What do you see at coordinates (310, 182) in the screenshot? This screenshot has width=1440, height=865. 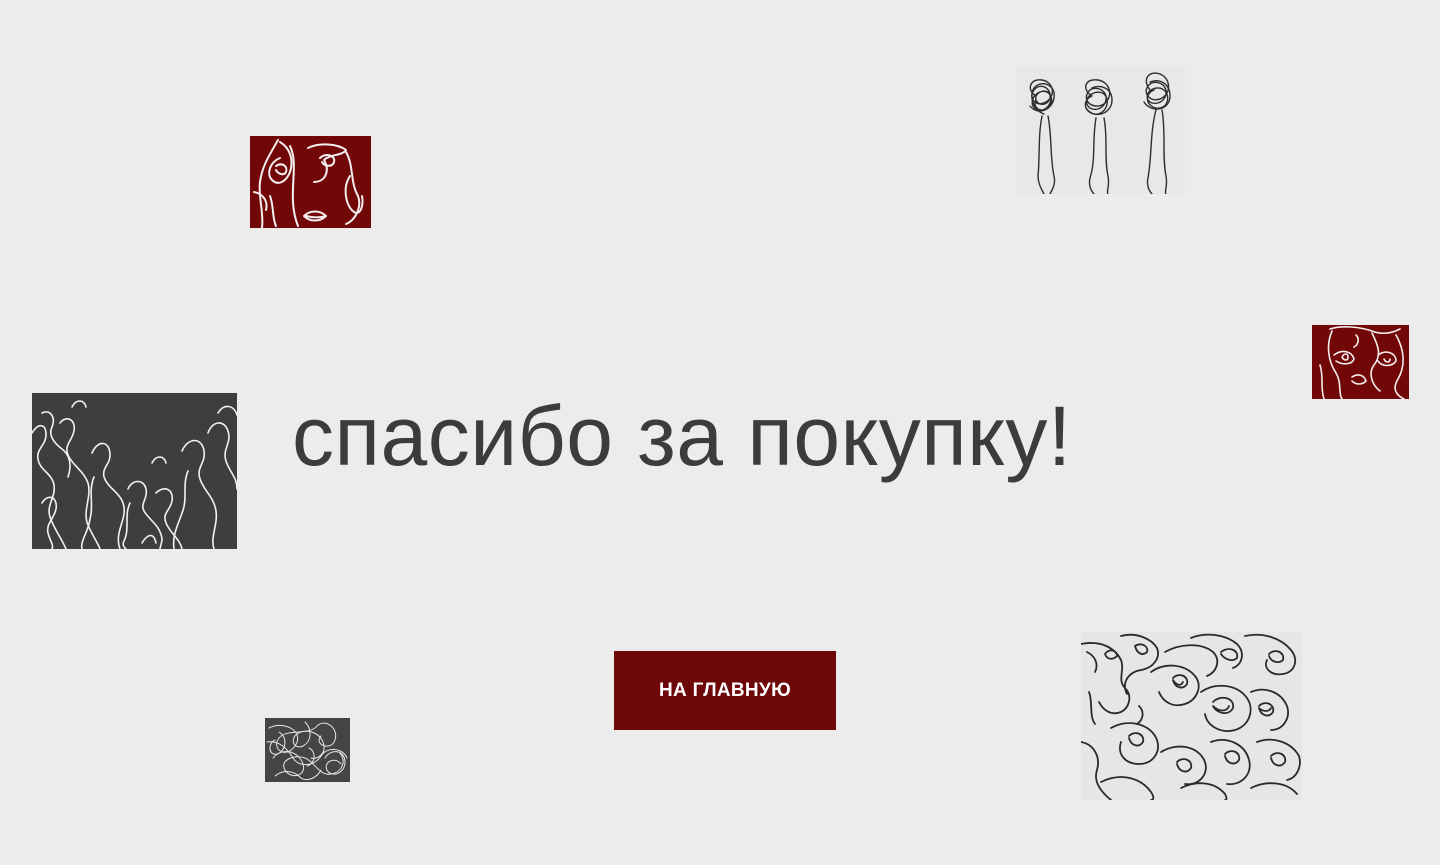 I see `artwork-faces-red-left` at bounding box center [310, 182].